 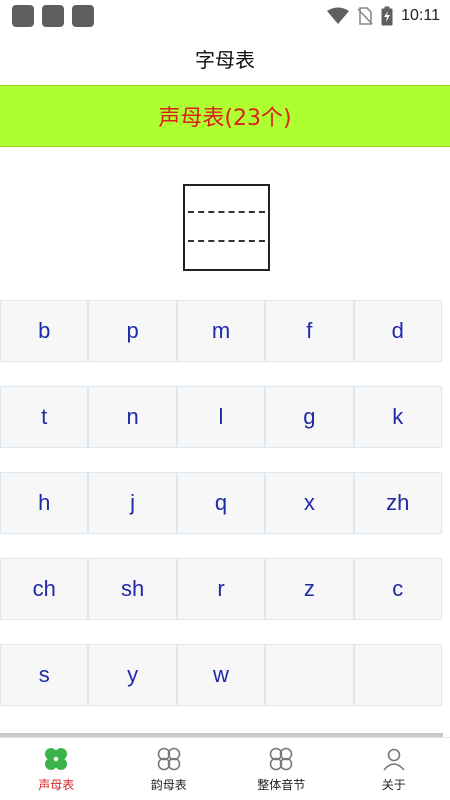 I want to click on letter-cell: f, so click(x=309, y=331).